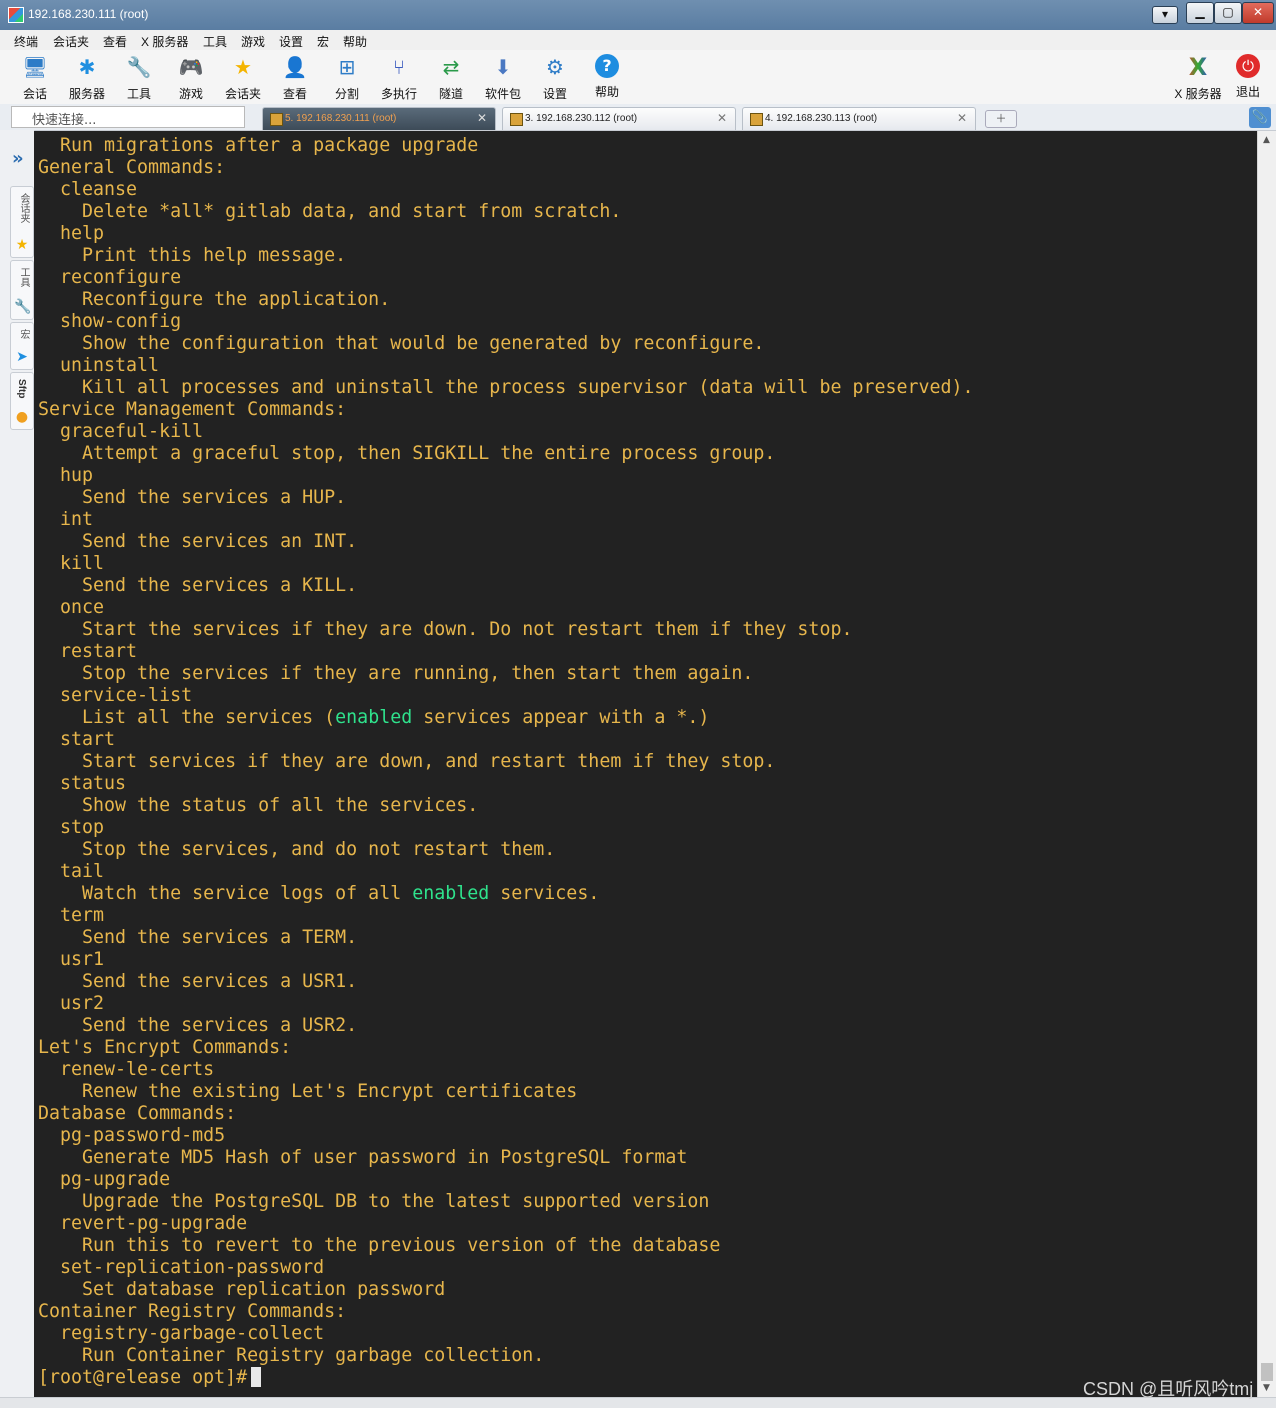  Describe the element at coordinates (66, 475) in the screenshot. I see `terminal-line: hup` at that location.